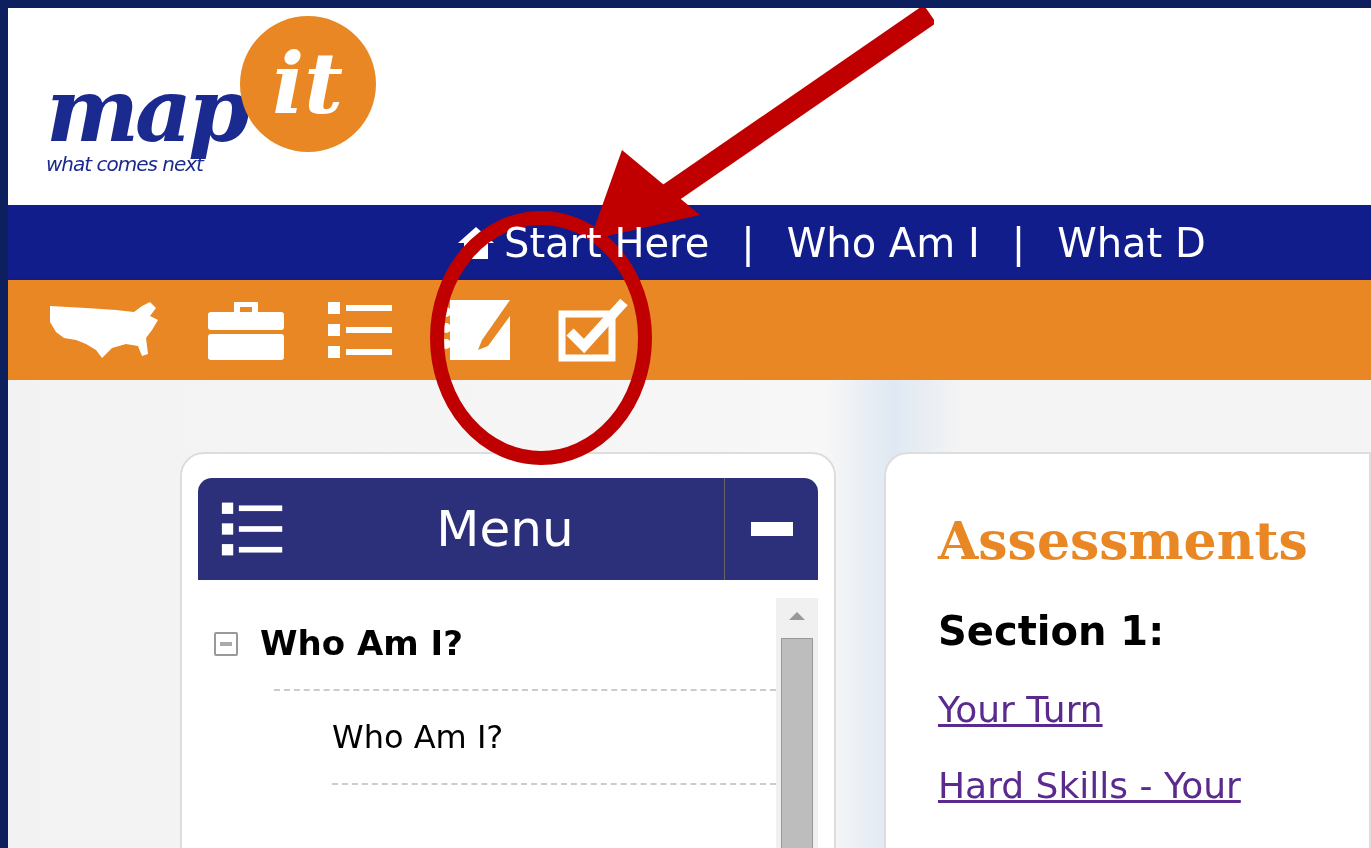  I want to click on section-heading: Section 1:, so click(1052, 631).